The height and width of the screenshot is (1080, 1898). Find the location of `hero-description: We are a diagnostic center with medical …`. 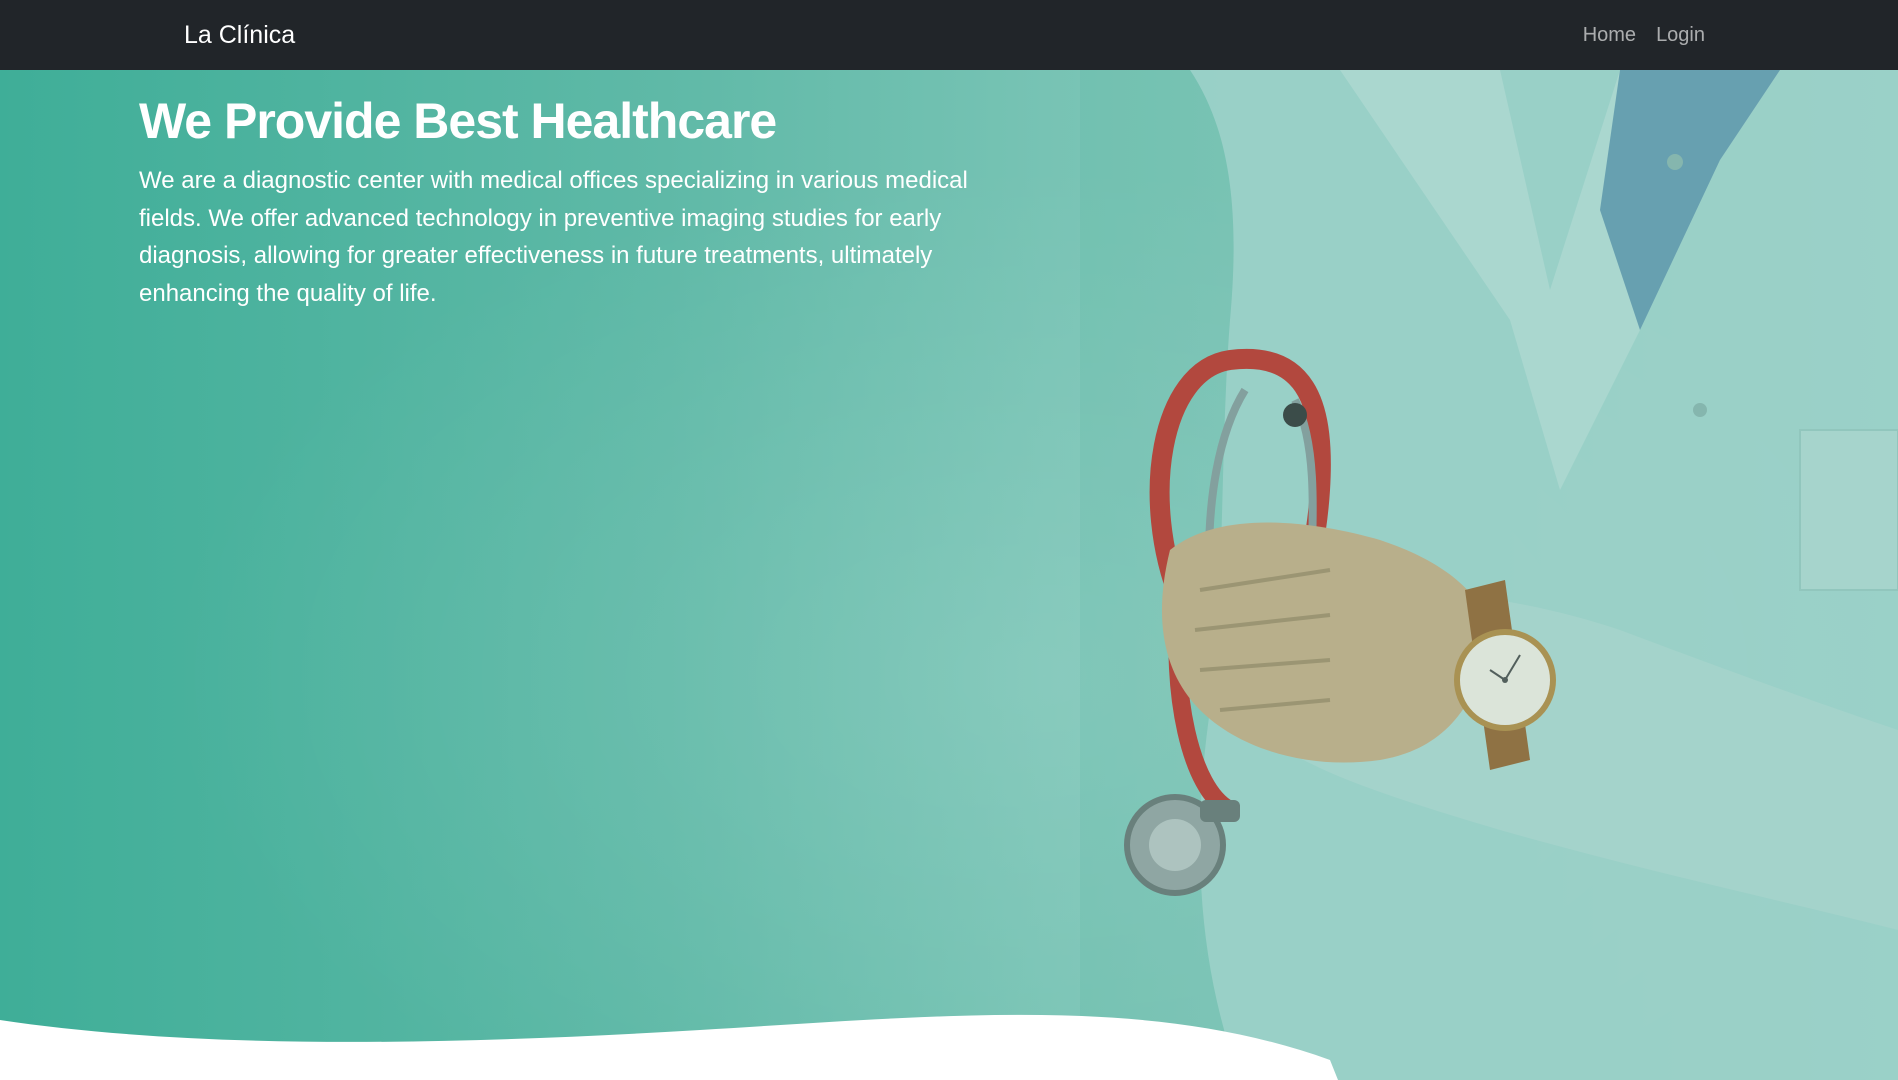

hero-description: We are a diagnostic center with medical … is located at coordinates (553, 237).